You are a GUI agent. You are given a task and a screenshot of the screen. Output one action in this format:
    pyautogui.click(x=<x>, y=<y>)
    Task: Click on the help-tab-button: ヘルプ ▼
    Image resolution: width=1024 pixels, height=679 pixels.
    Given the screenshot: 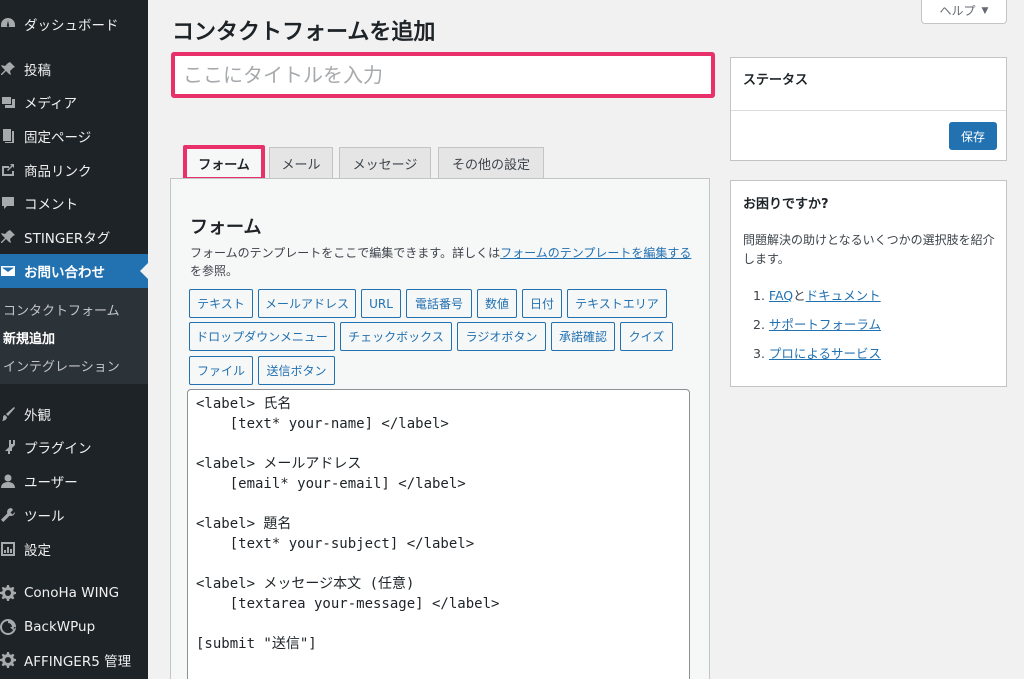 What is the action you would take?
    pyautogui.click(x=964, y=12)
    